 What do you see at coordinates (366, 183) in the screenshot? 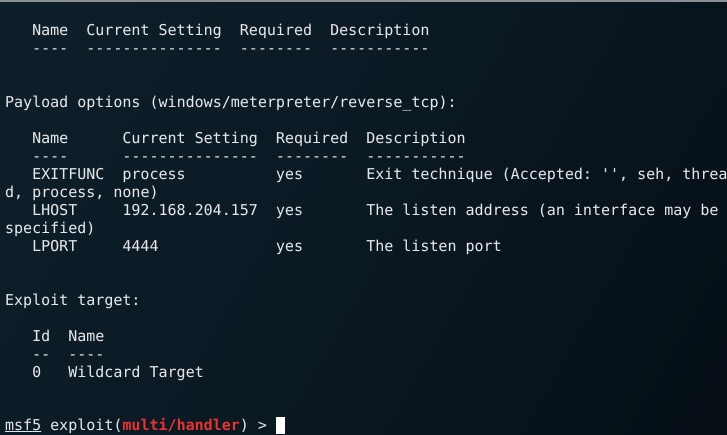
I see `table-row: EXITFUNC process yes Exit technique (Accepted: '', seh, thread, process, none)` at bounding box center [366, 183].